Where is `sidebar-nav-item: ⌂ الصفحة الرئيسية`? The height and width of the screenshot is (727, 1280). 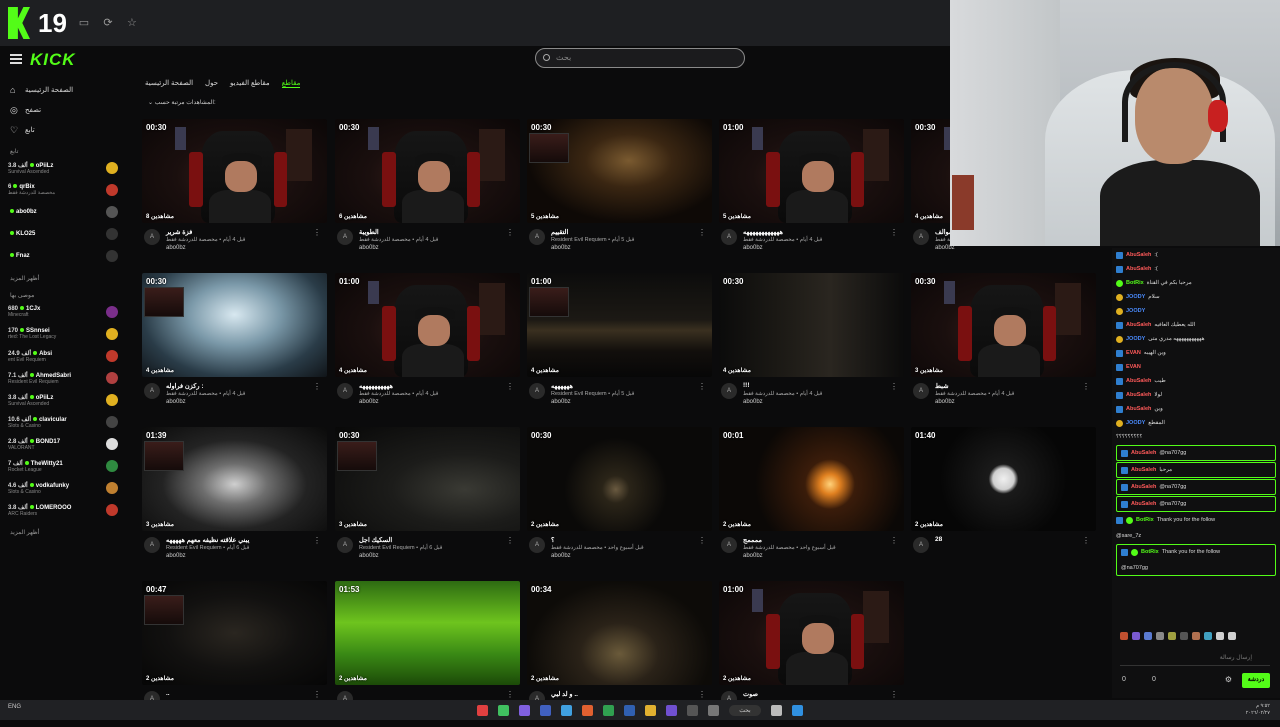 sidebar-nav-item: ⌂ الصفحة الرئيسية is located at coordinates (64, 90).